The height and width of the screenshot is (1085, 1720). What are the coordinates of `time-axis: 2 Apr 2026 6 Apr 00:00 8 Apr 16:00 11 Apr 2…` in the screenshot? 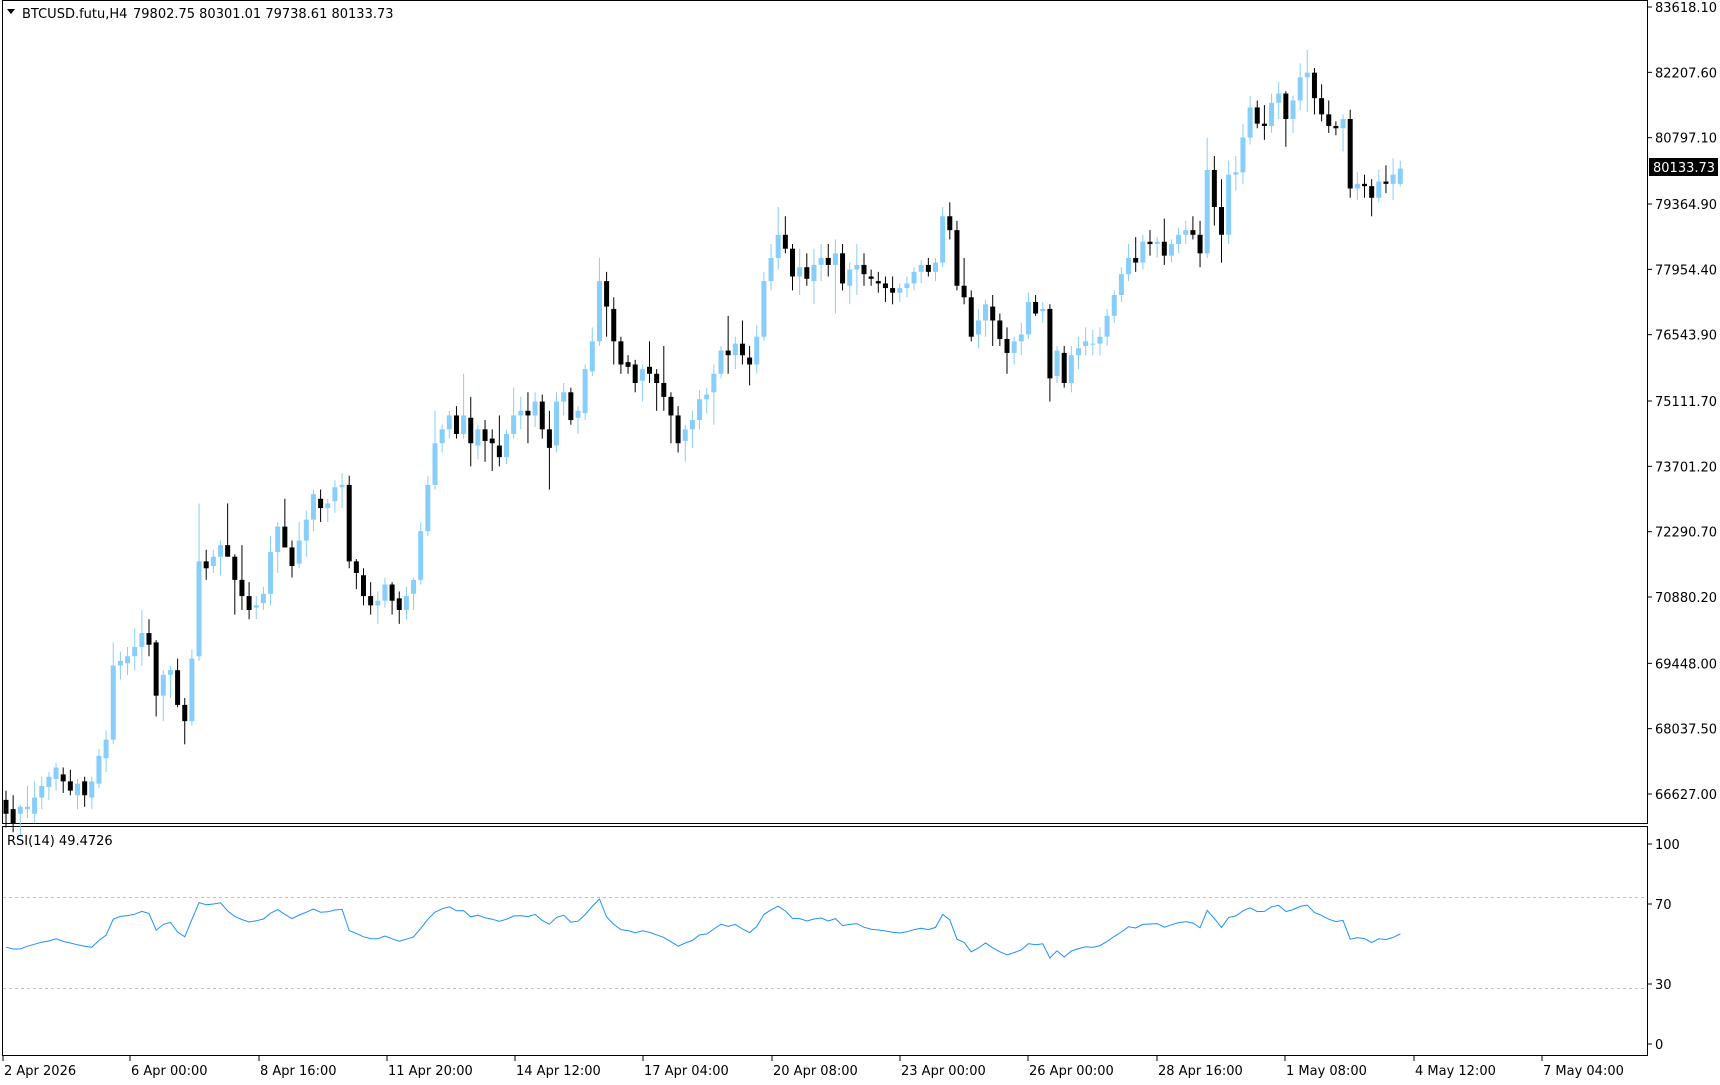 It's located at (813, 1067).